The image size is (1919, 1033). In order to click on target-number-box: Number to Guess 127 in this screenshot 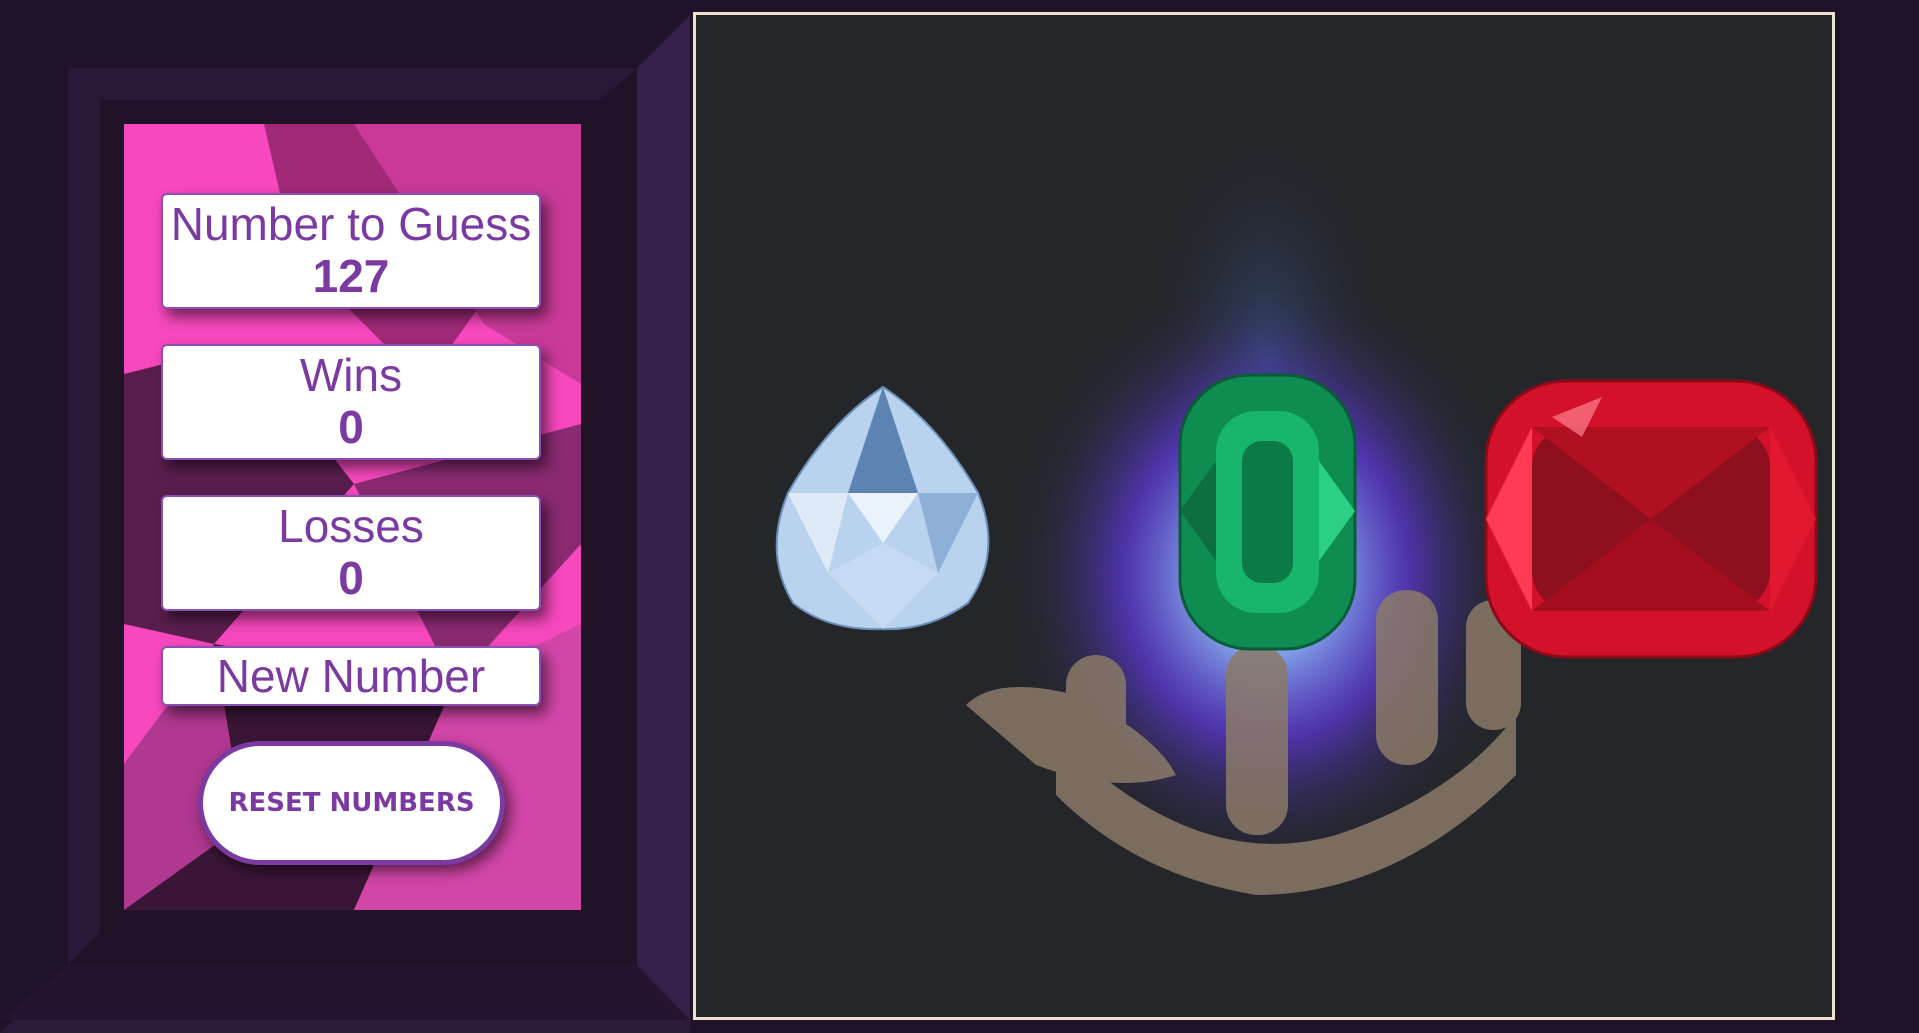, I will do `click(351, 251)`.